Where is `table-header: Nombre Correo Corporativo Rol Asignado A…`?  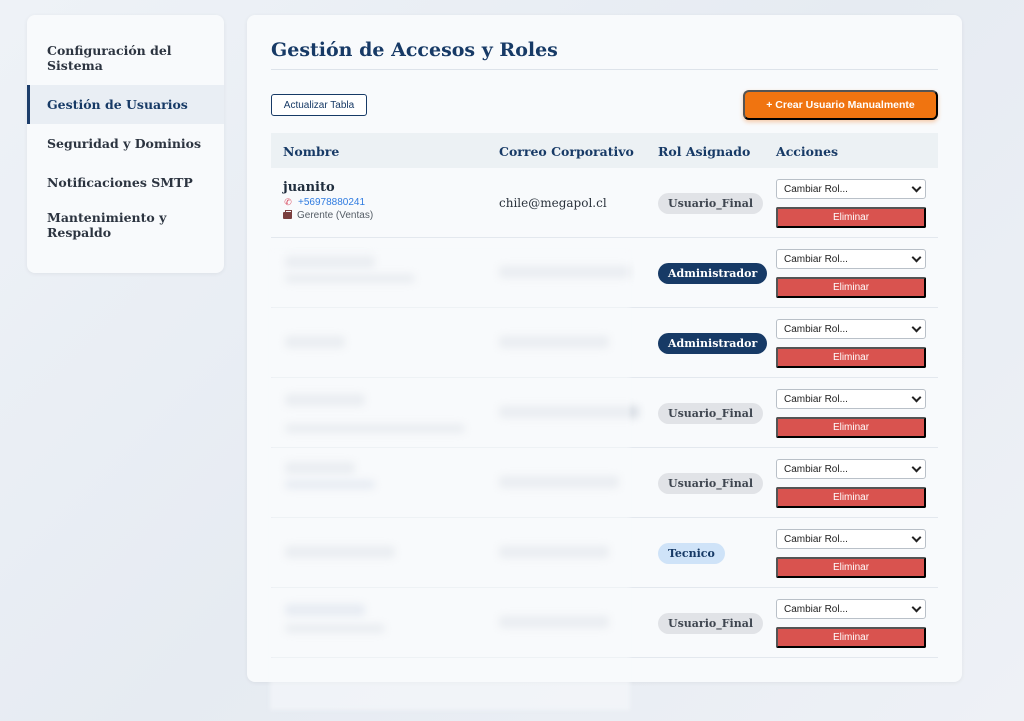
table-header: Nombre Correo Corporativo Rol Asignado A… is located at coordinates (604, 150).